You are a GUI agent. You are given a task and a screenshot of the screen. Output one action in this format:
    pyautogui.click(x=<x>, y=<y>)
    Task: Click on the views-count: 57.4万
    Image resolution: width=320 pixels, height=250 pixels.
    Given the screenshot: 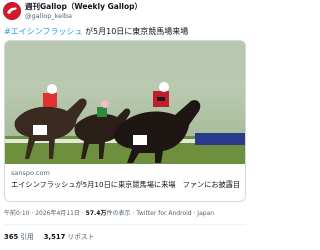 What is the action you would take?
    pyautogui.click(x=96, y=213)
    